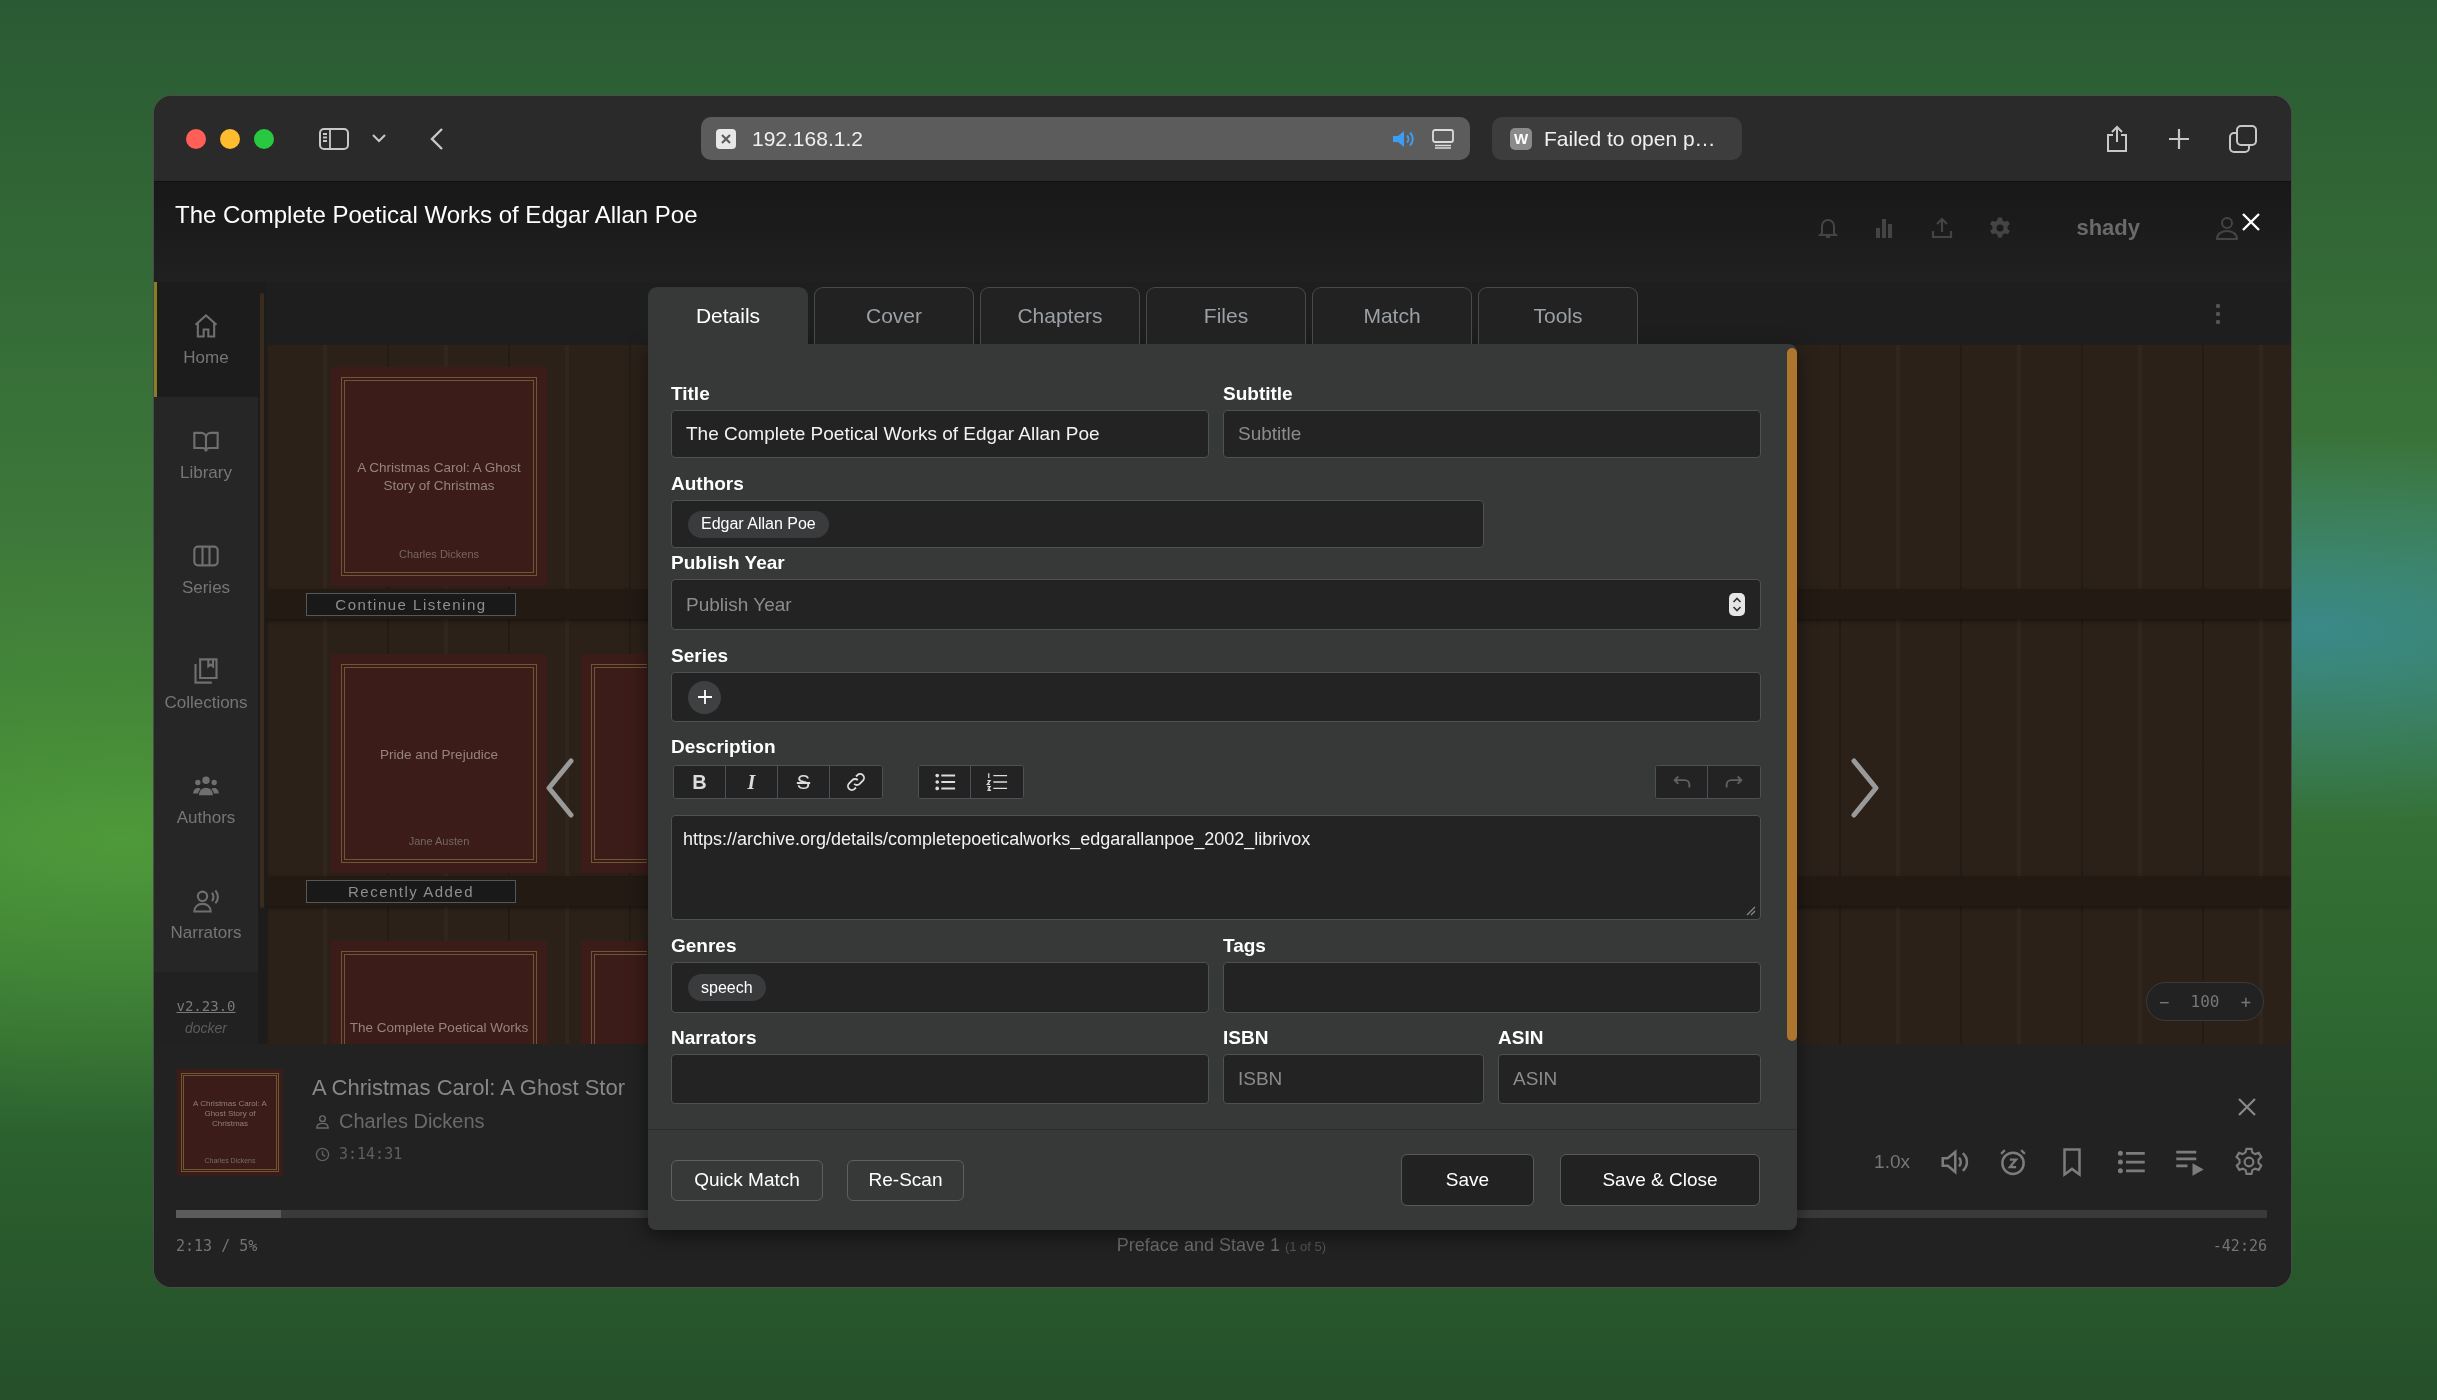 The width and height of the screenshot is (2437, 1400). Describe the element at coordinates (894, 315) in the screenshot. I see `tab: Cover` at that location.